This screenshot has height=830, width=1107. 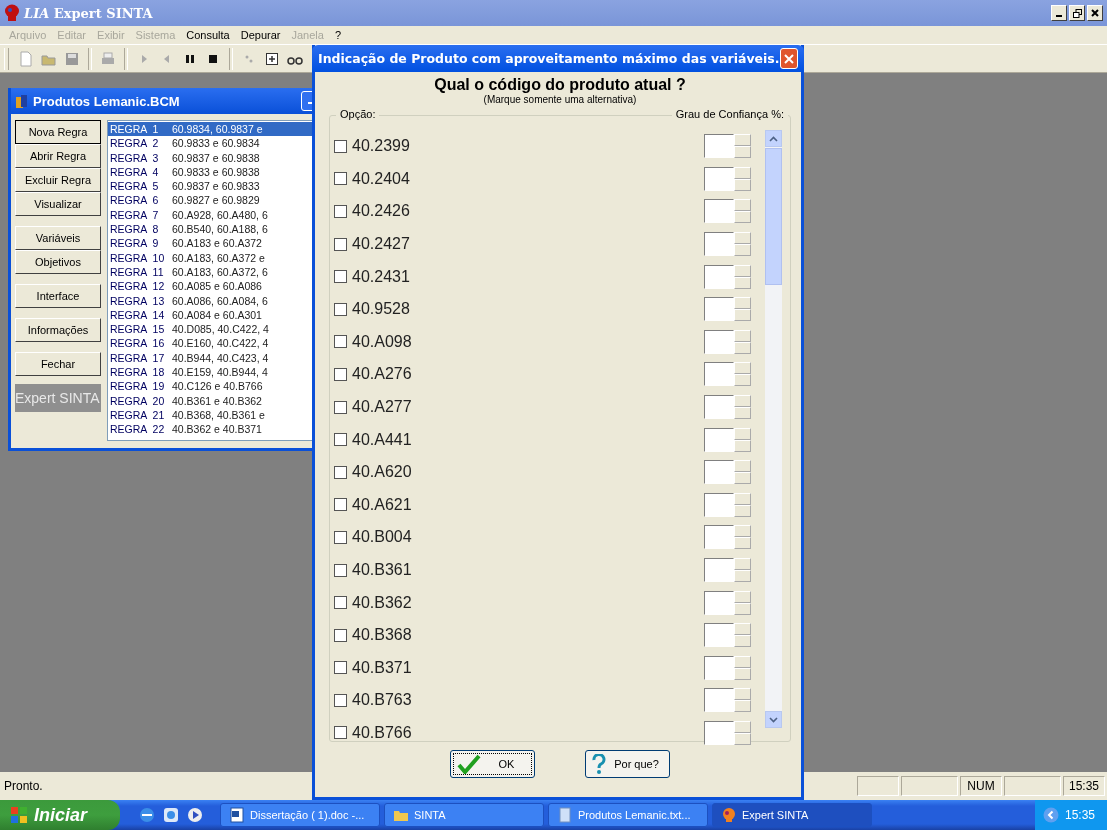 What do you see at coordinates (211, 257) in the screenshot?
I see `rule-row: REGRA 10 60.A183, 60.A372 e` at bounding box center [211, 257].